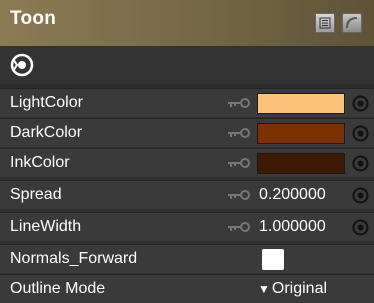 This screenshot has height=303, width=374. Describe the element at coordinates (46, 132) in the screenshot. I see `property-label: DarkColor` at that location.